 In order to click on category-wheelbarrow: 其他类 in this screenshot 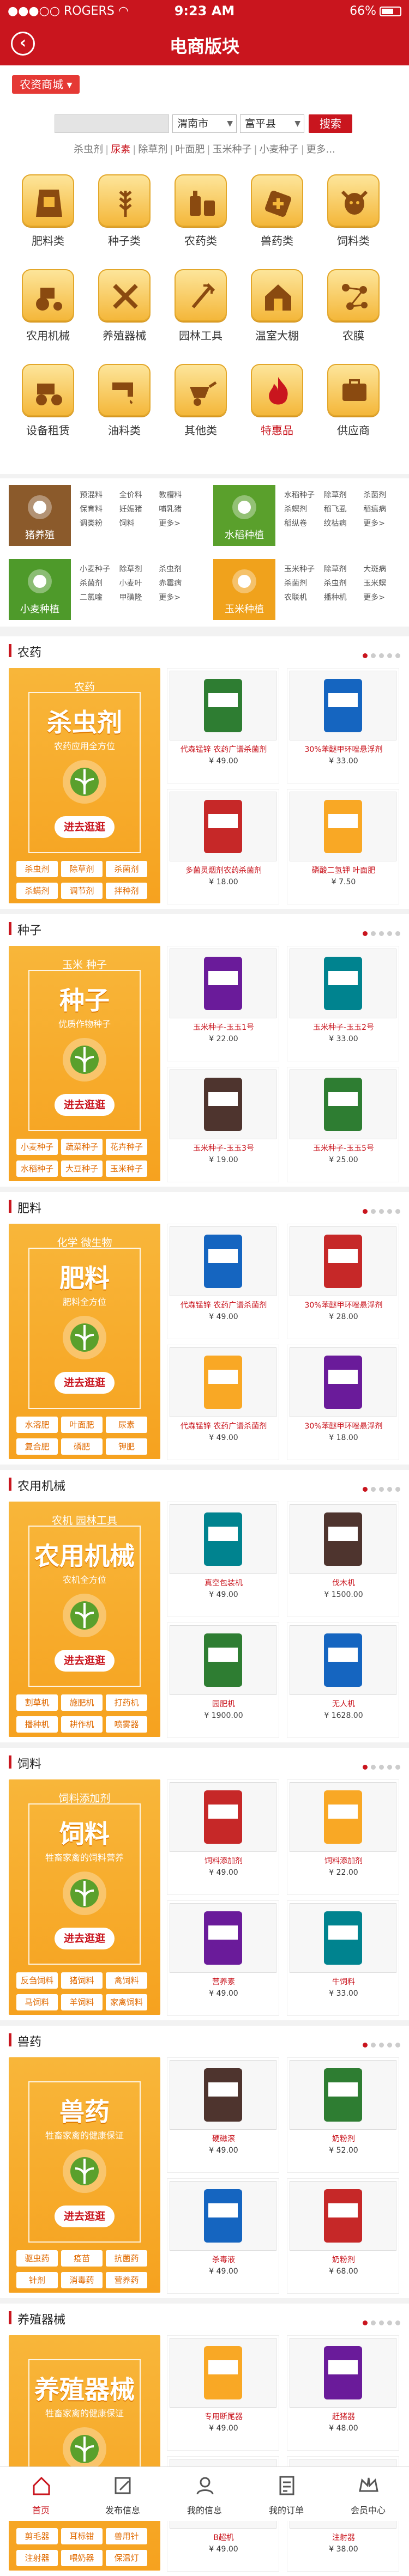, I will do `click(200, 401)`.